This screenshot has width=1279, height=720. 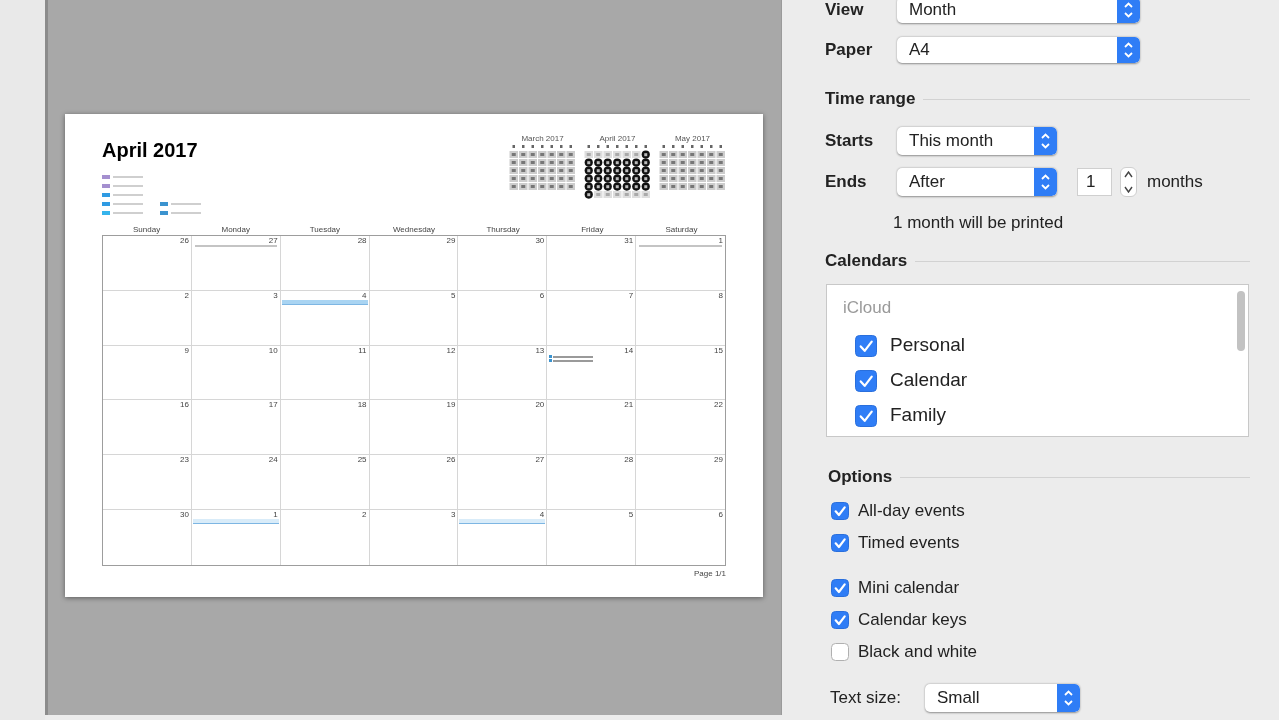 I want to click on checkbox-label: Mini calendar, so click(x=909, y=588).